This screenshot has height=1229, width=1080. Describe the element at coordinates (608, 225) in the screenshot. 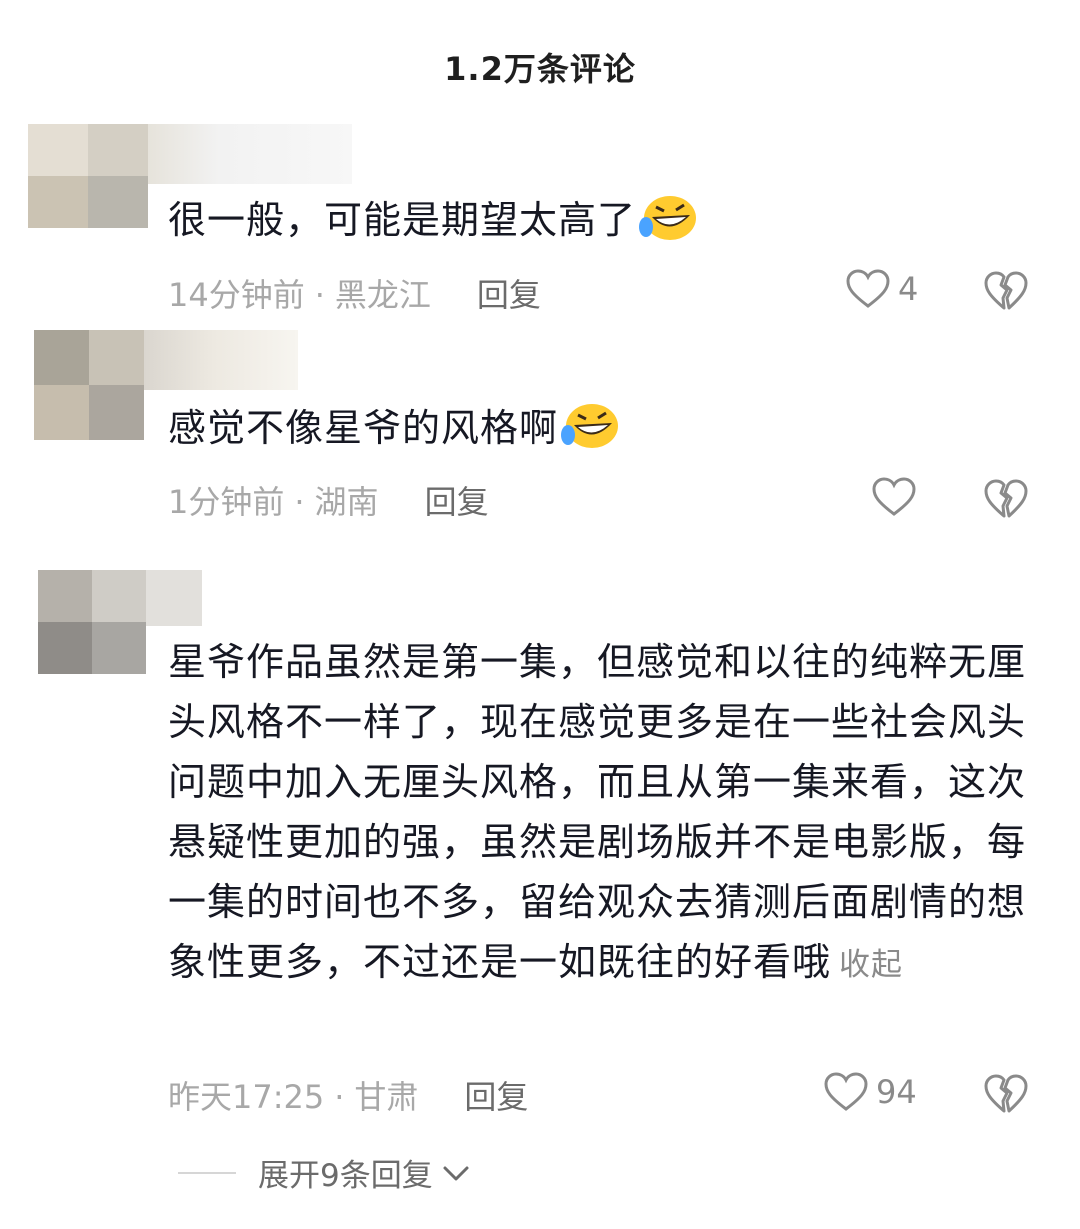

I see `comment-text: 很一般，可能是期望太高了` at that location.